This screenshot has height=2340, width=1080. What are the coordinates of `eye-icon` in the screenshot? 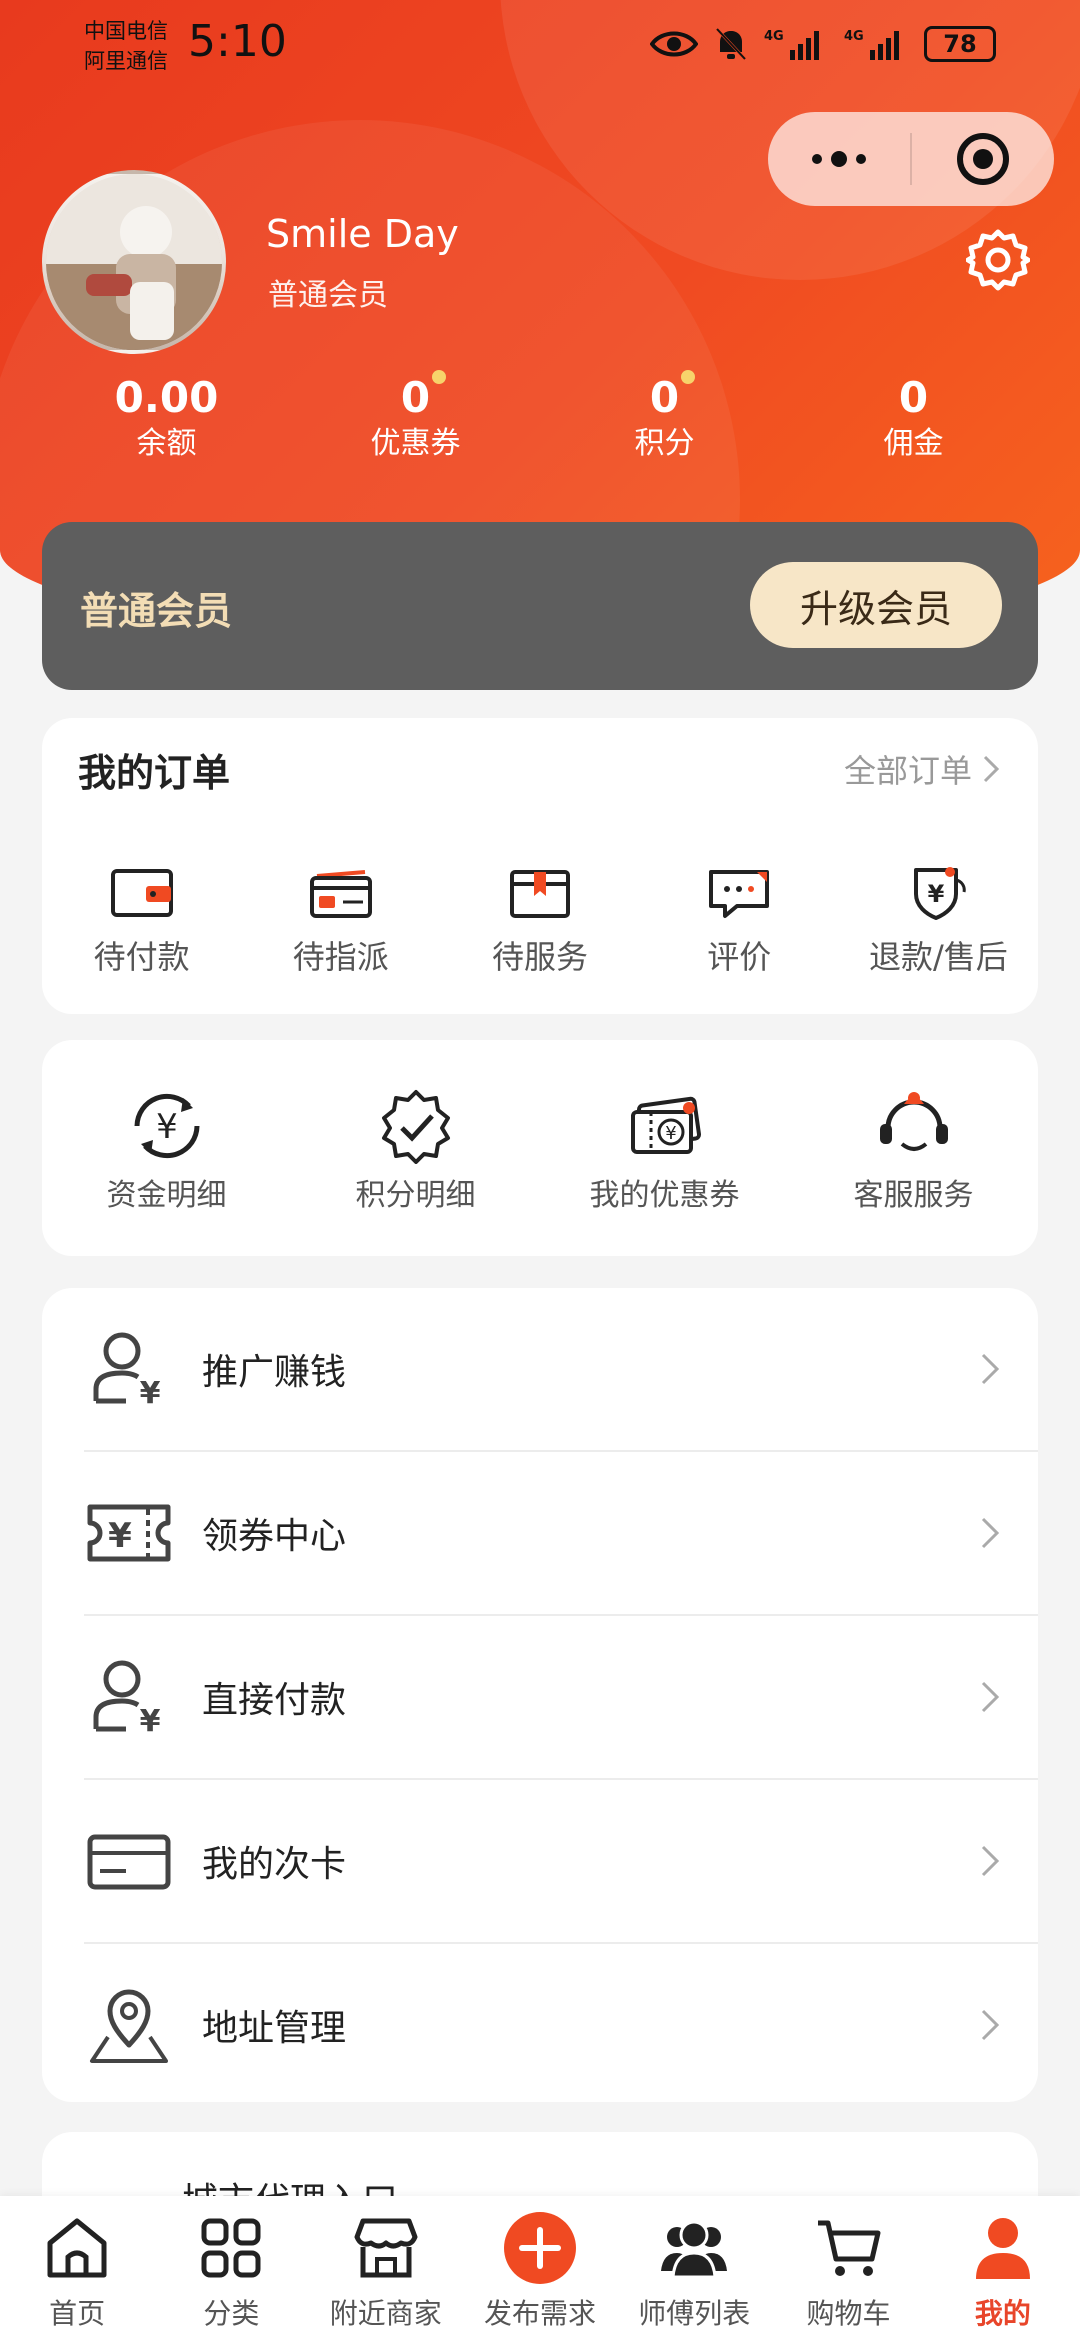 It's located at (674, 44).